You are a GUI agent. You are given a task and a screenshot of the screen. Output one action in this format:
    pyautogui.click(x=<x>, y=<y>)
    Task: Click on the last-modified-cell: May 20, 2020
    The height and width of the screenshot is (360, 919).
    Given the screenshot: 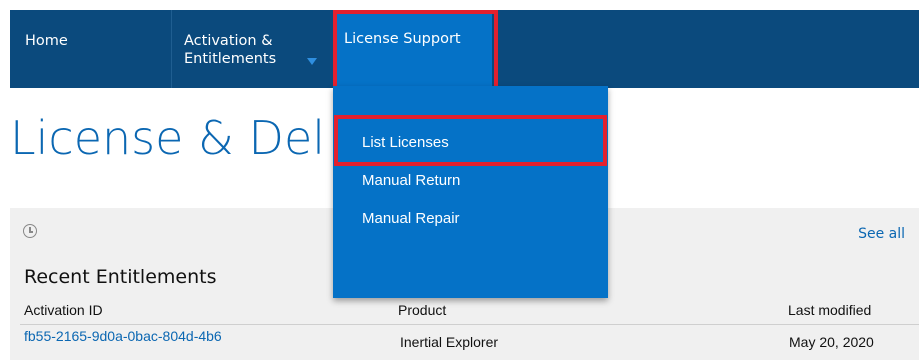 What is the action you would take?
    pyautogui.click(x=831, y=342)
    